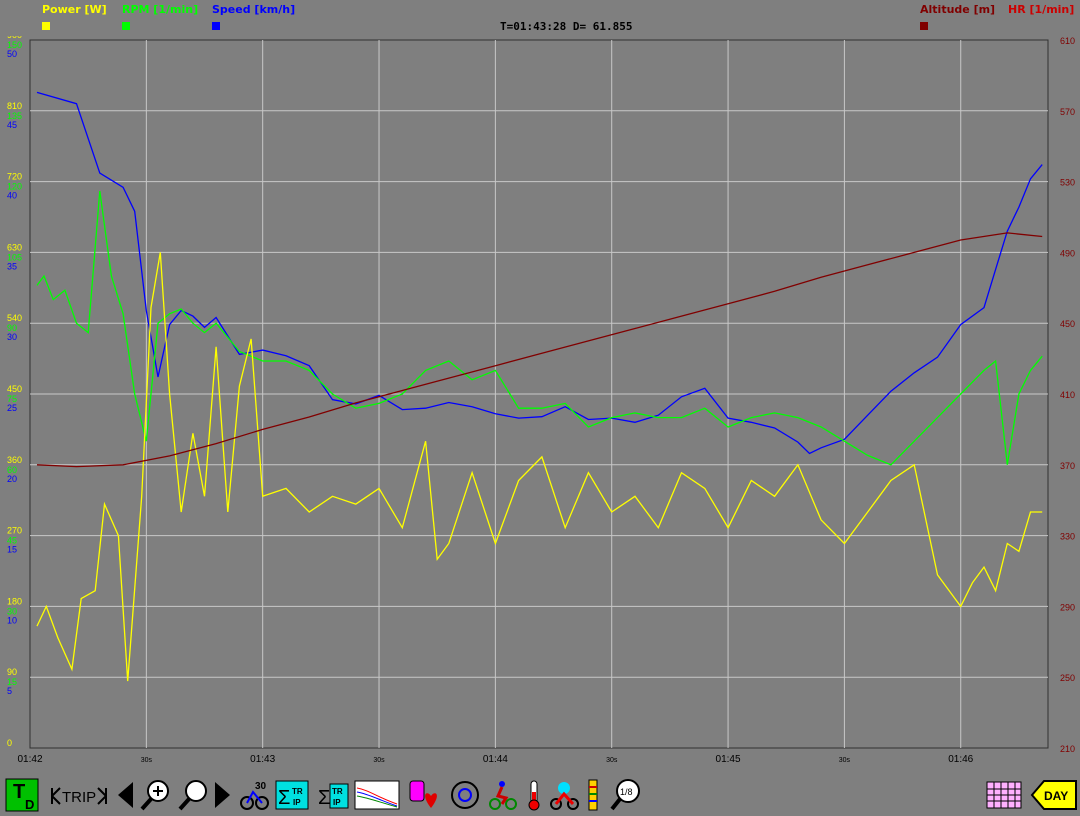  I want to click on graph-view-icon, so click(377, 795).